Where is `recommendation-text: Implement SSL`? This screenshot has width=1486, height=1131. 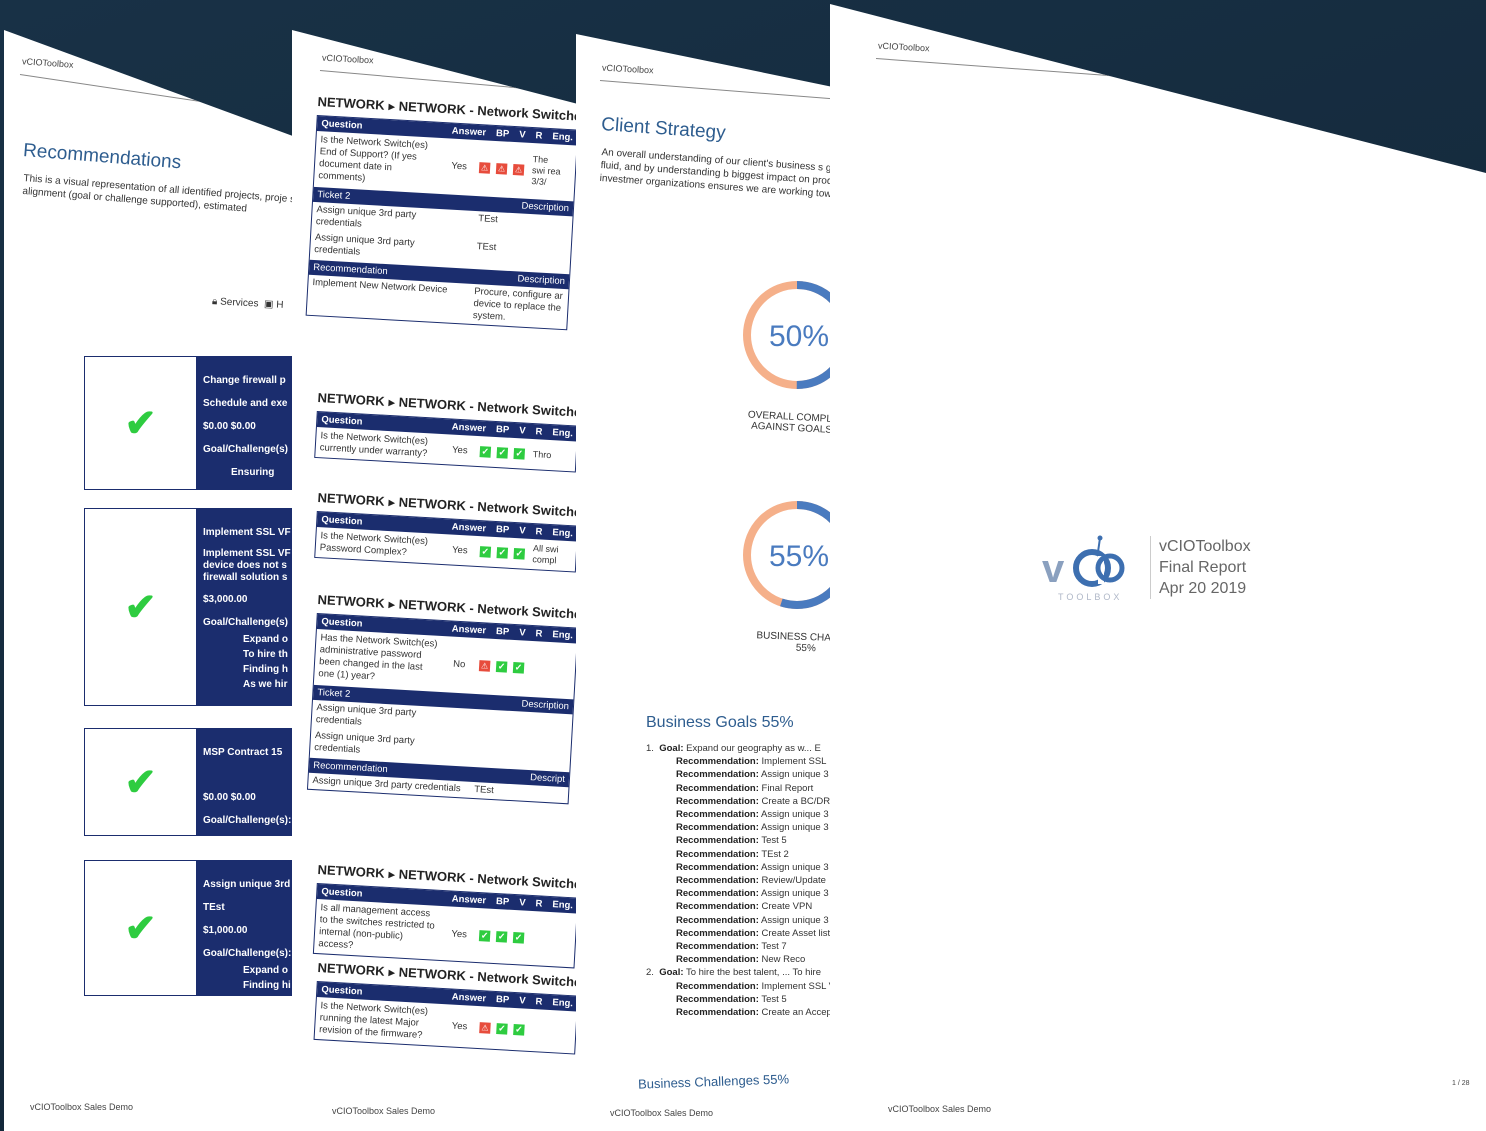 recommendation-text: Implement SSL is located at coordinates (794, 762).